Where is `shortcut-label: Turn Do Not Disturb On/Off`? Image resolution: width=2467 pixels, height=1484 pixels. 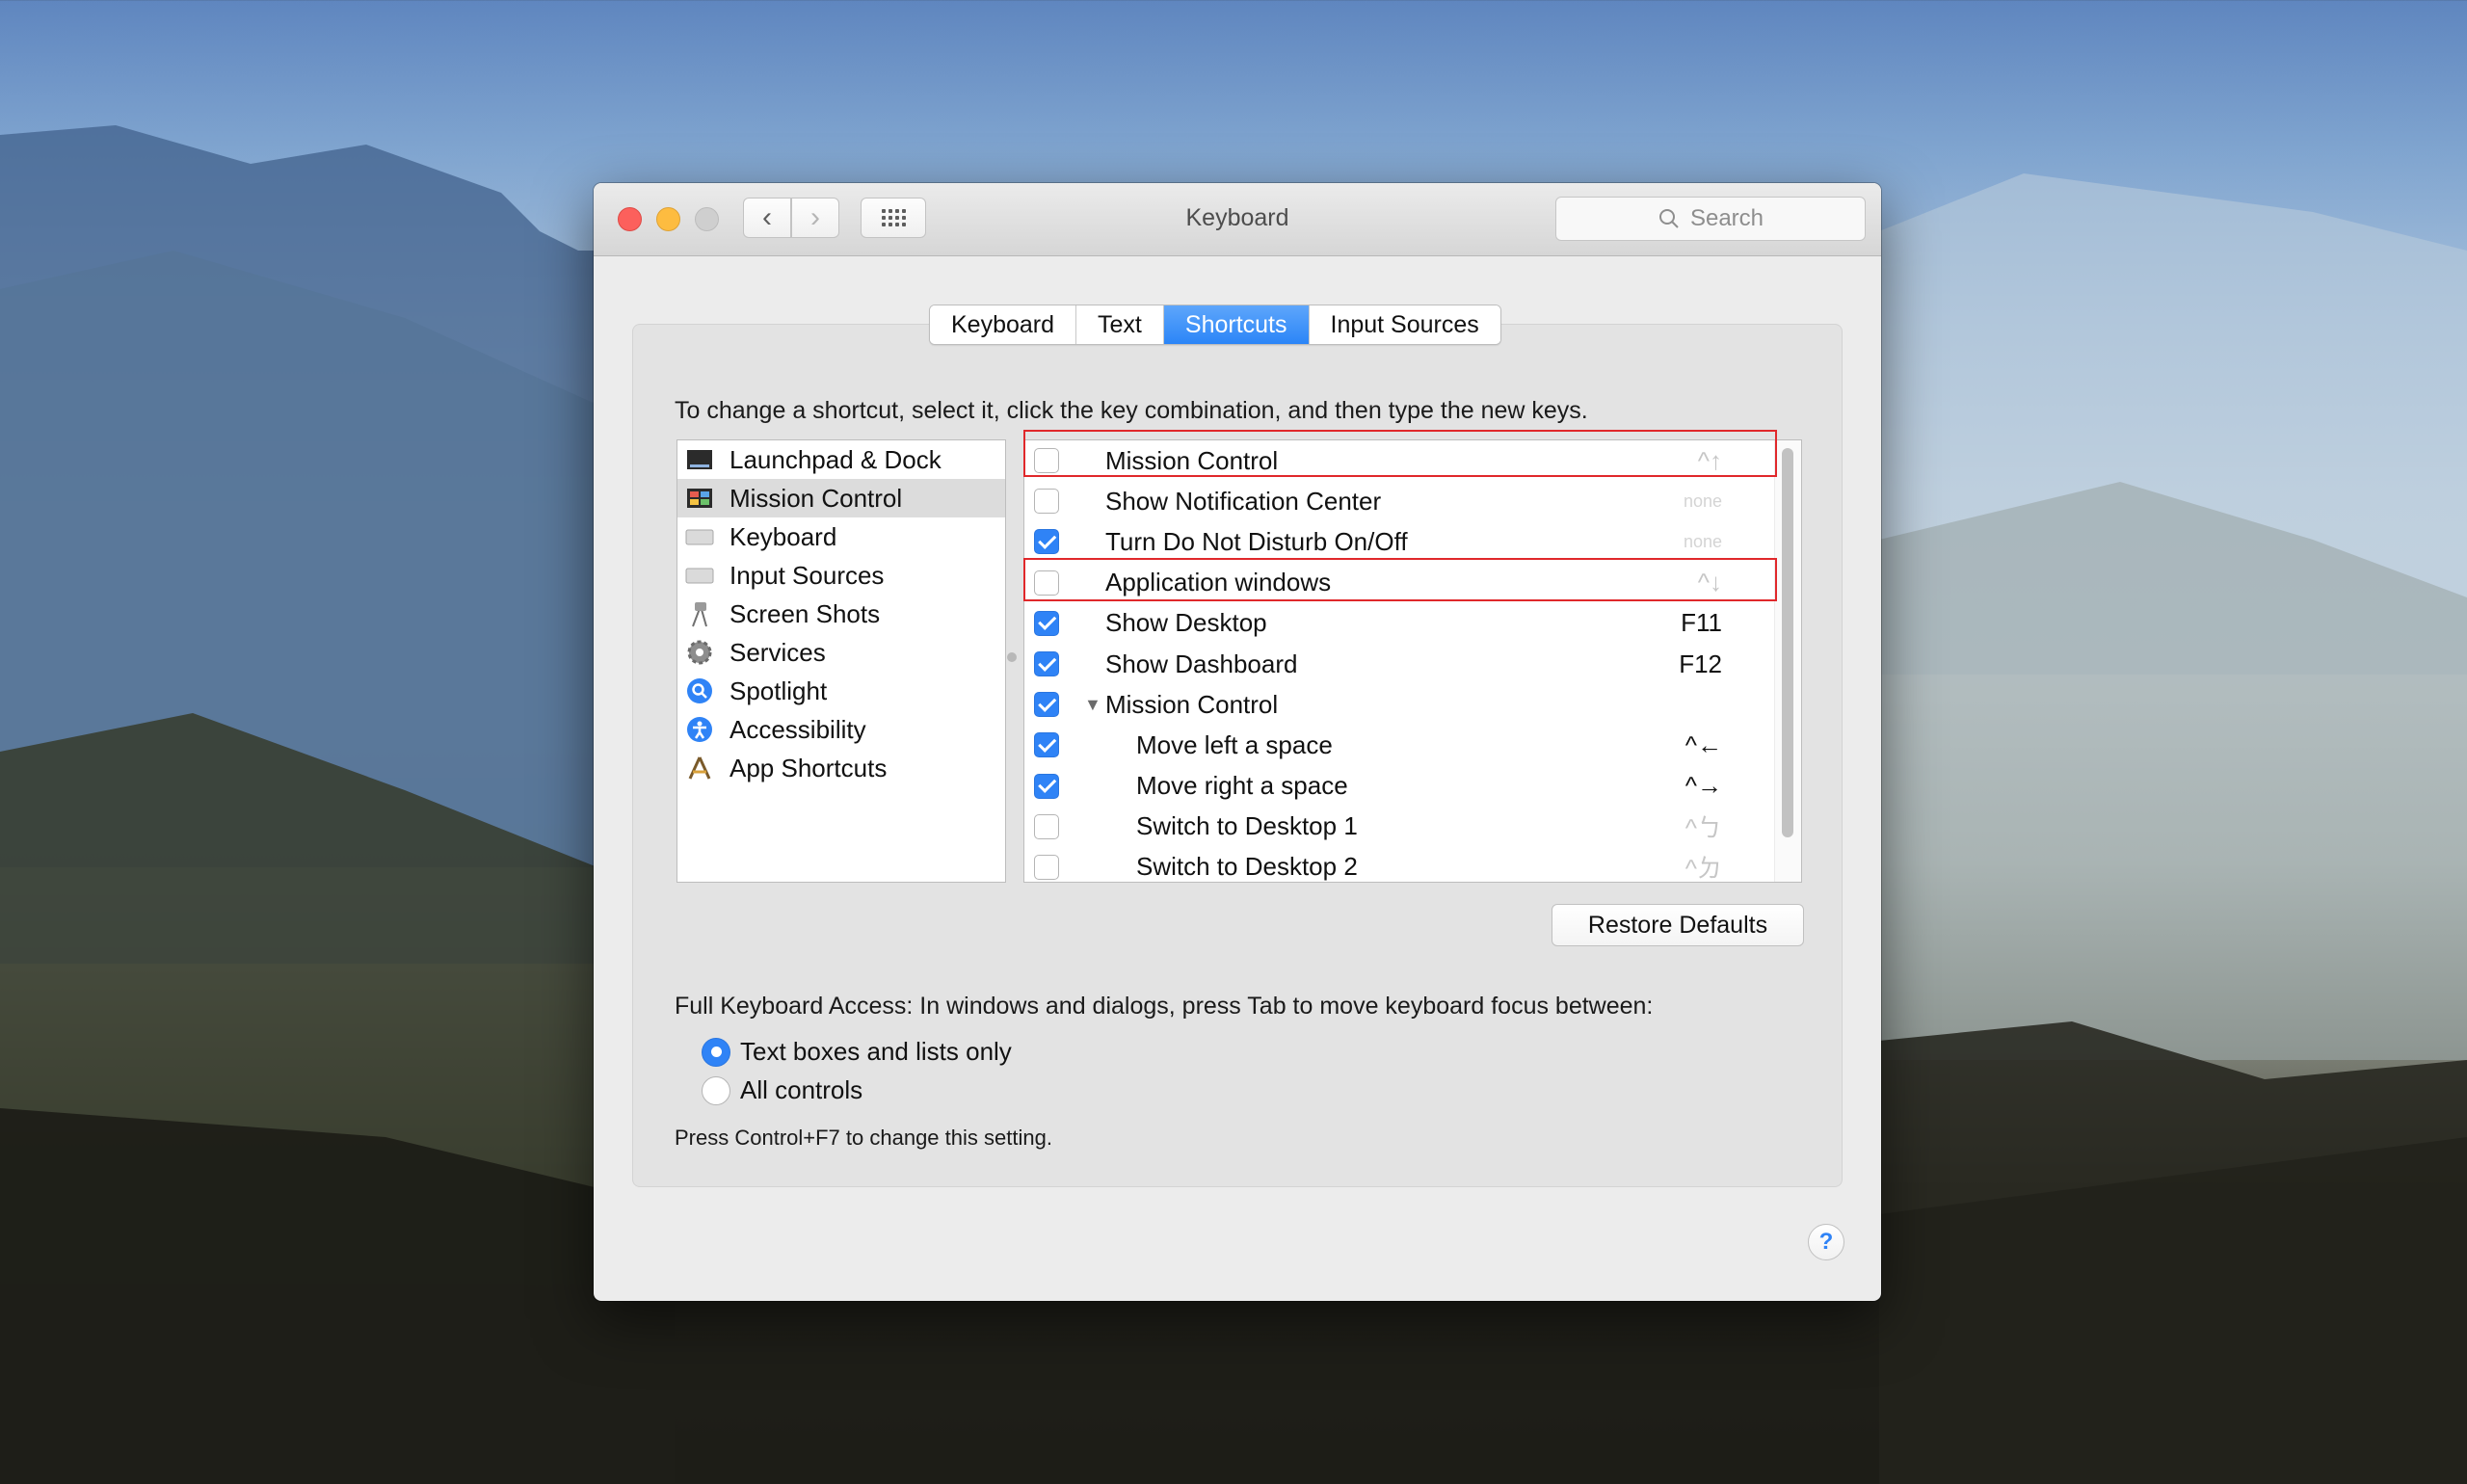 shortcut-label: Turn Do Not Disturb On/Off is located at coordinates (1256, 541).